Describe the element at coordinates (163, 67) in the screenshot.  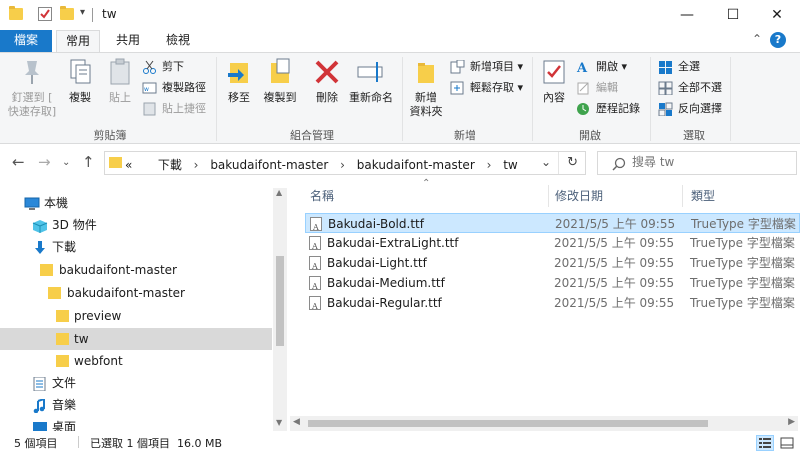
I see `cut-button: 剪下` at that location.